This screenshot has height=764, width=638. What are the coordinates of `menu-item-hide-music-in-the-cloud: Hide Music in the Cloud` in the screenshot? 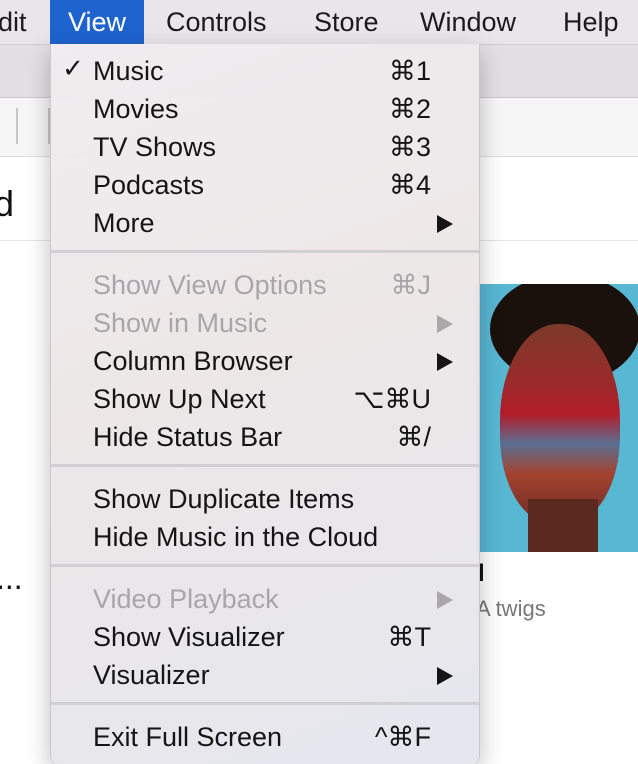 It's located at (265, 536).